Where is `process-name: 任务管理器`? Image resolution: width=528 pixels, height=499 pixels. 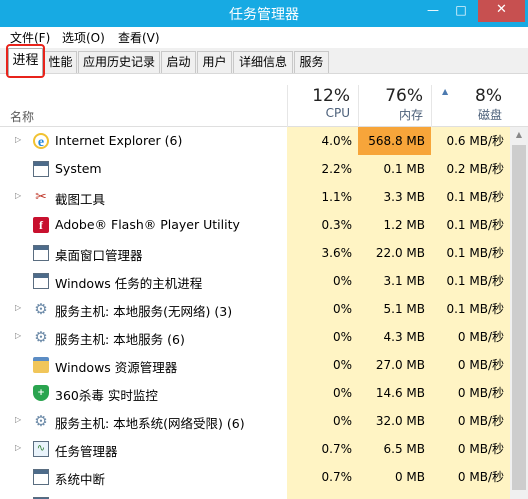 process-name: 任务管理器 is located at coordinates (86, 451).